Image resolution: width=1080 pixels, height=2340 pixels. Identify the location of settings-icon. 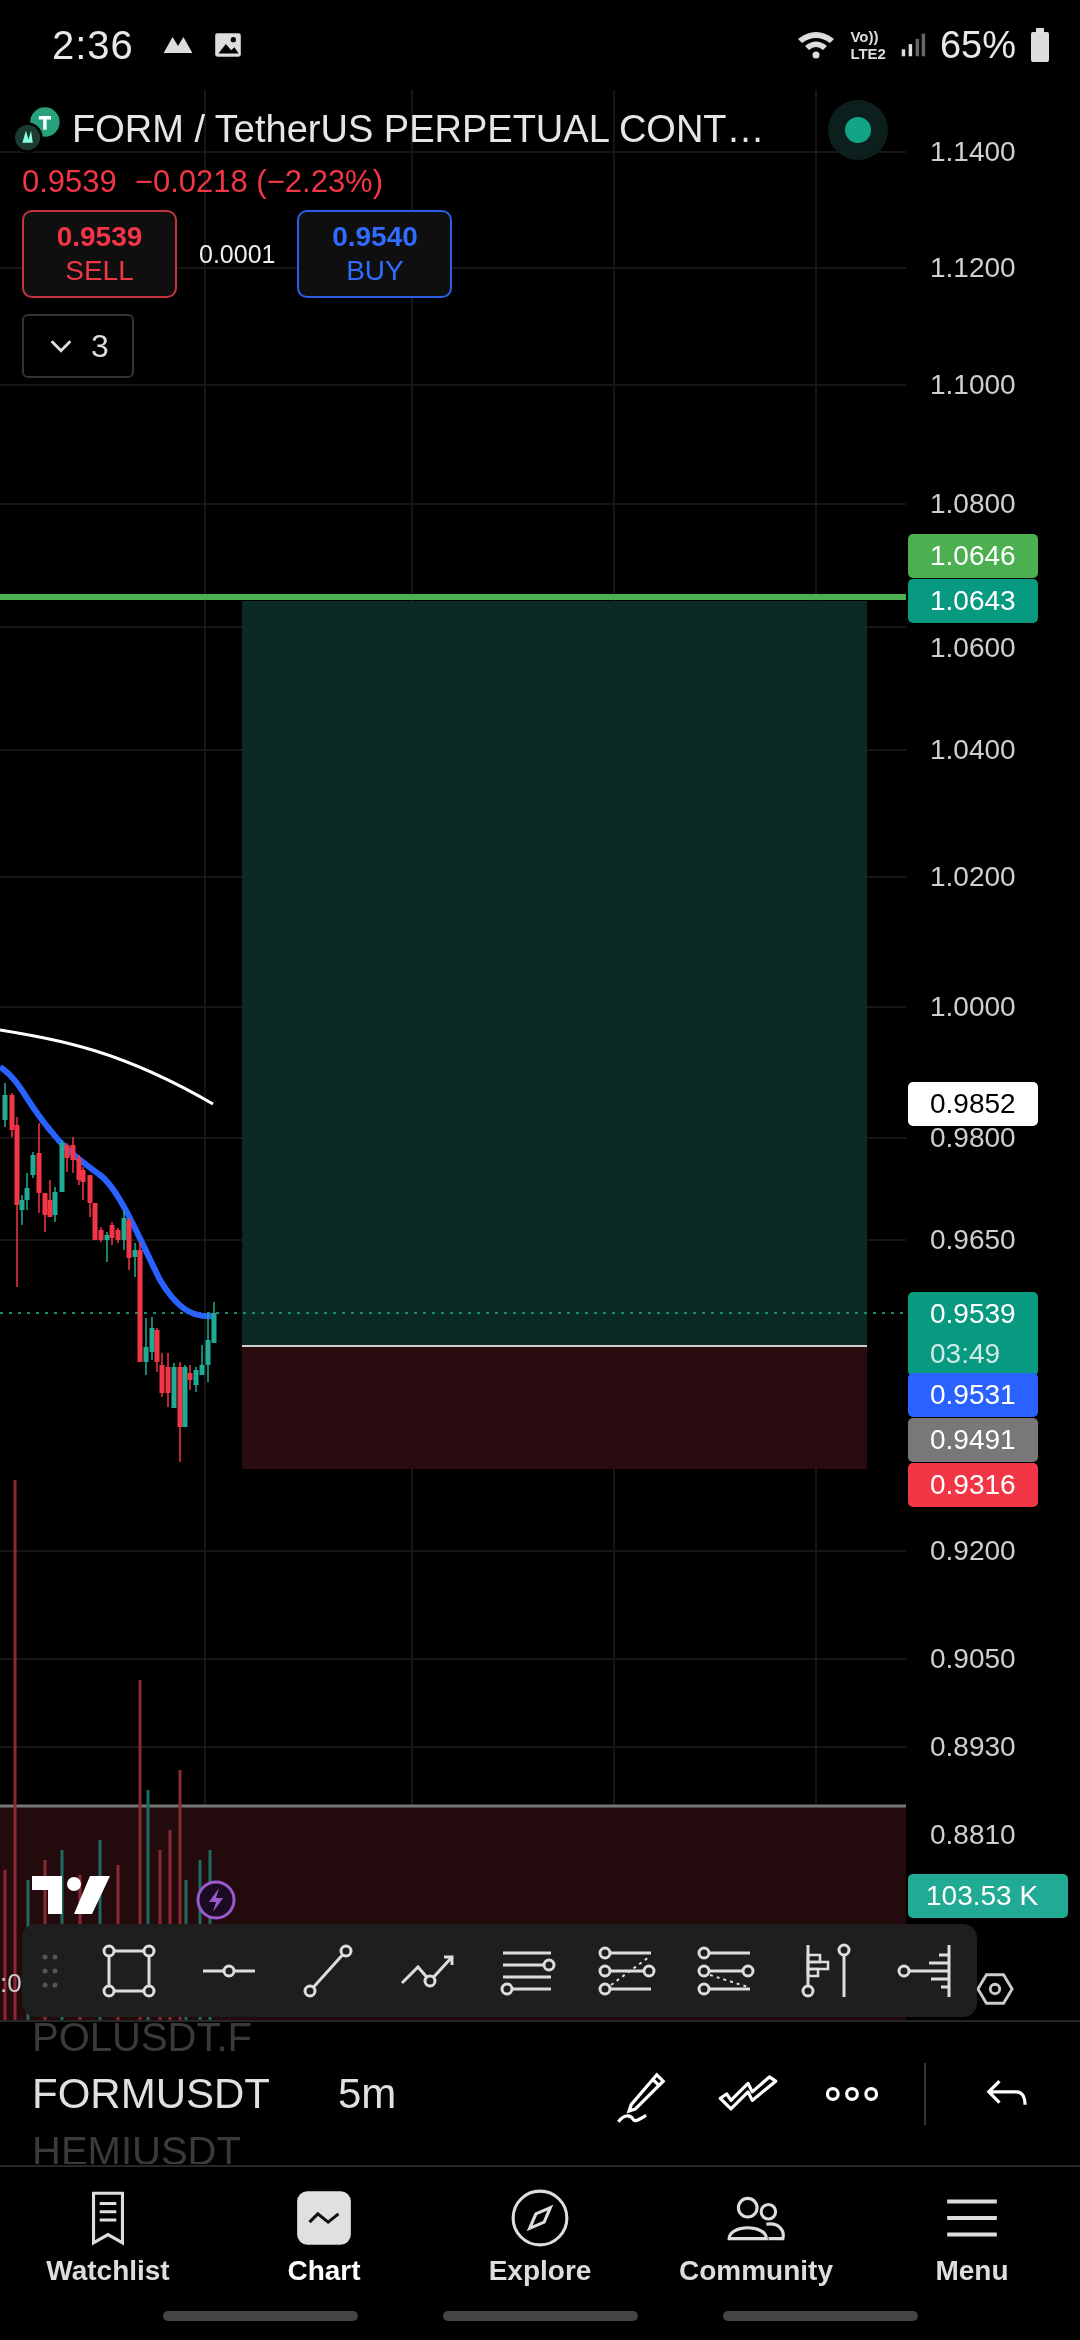
(995, 1989).